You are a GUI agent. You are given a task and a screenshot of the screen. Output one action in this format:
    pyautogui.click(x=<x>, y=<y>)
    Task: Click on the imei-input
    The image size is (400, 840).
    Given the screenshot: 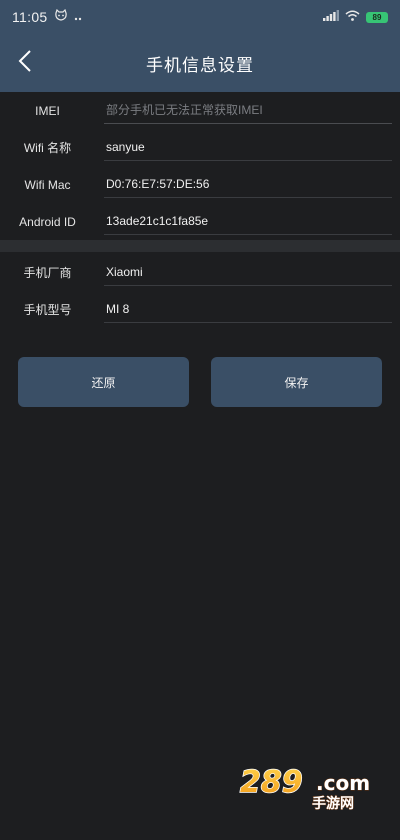 What is the action you would take?
    pyautogui.click(x=248, y=110)
    